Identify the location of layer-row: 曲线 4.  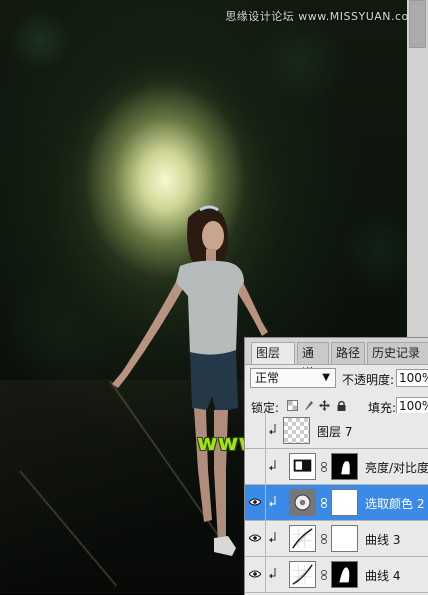
(336, 575).